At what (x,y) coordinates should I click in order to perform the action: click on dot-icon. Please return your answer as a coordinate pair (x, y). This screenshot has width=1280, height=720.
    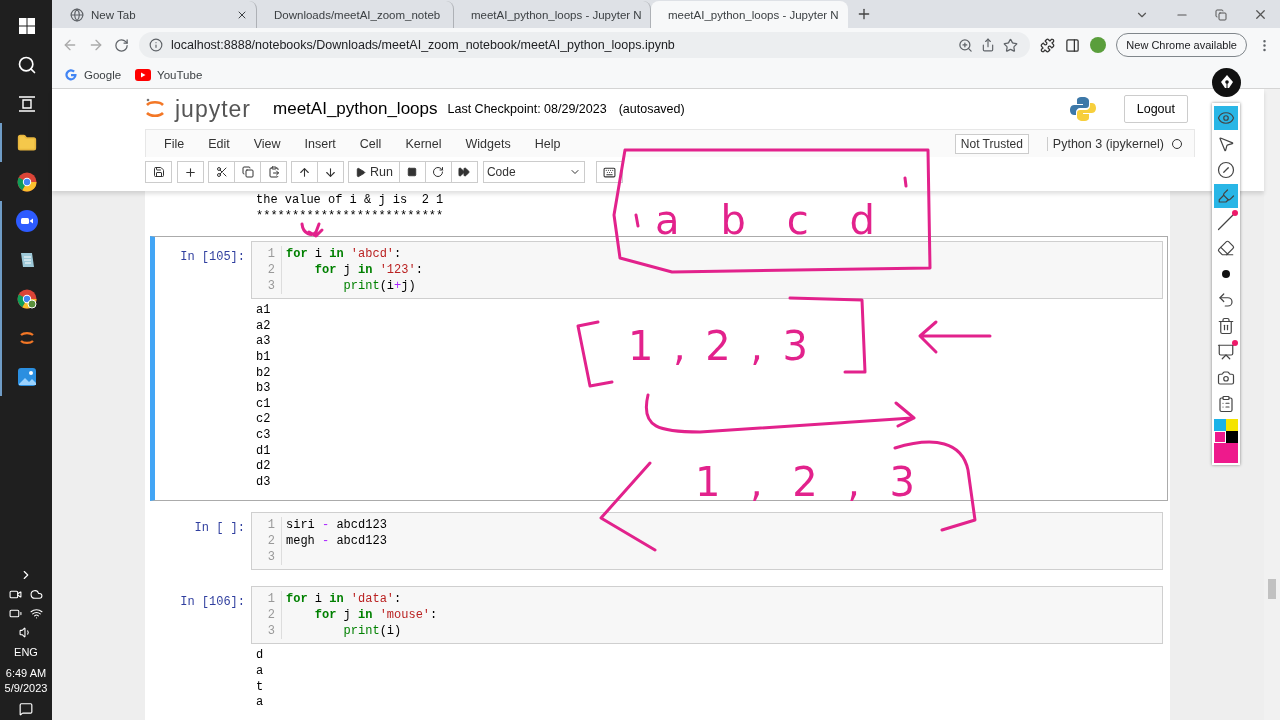
    Looking at the image, I should click on (1226, 274).